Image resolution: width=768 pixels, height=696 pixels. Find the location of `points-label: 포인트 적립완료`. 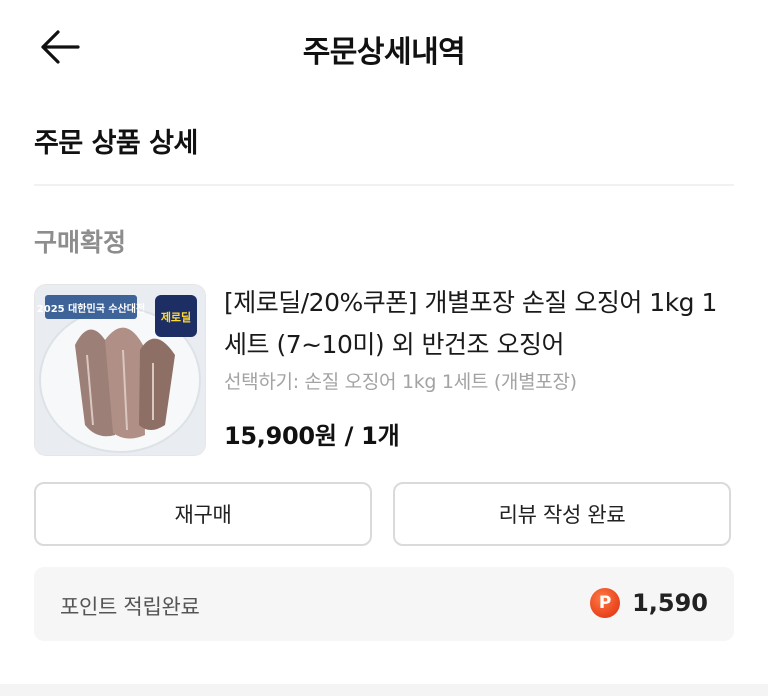

points-label: 포인트 적립완료 is located at coordinates (130, 607).